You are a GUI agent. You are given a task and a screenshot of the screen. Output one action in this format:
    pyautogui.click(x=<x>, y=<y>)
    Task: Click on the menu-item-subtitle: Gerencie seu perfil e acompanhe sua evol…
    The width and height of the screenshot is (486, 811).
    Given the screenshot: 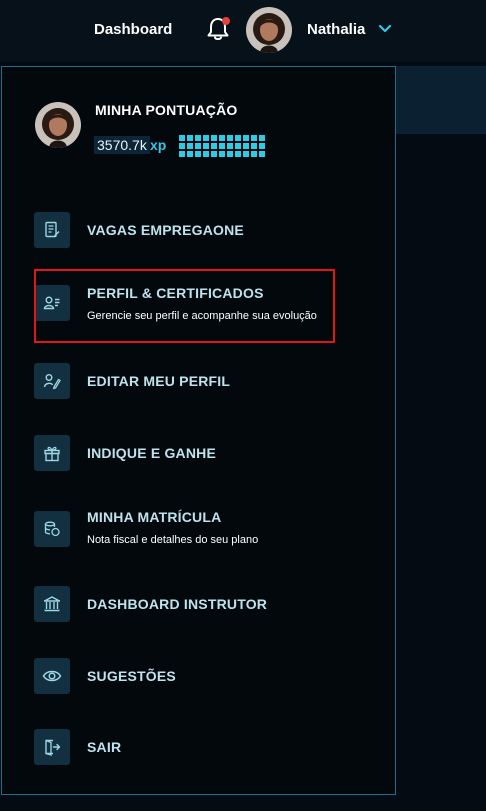 What is the action you would take?
    pyautogui.click(x=202, y=316)
    